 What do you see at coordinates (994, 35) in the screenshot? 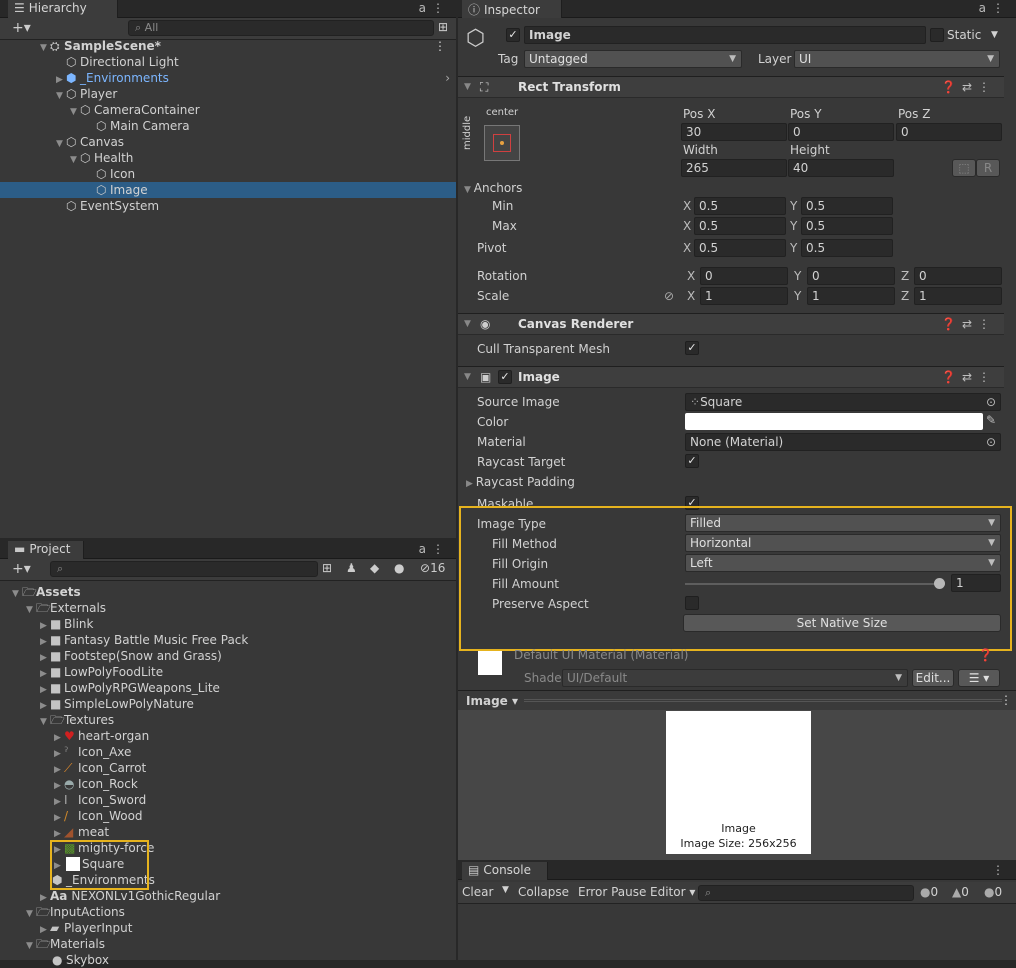
I see `static-dropdown-icon: ▼` at bounding box center [994, 35].